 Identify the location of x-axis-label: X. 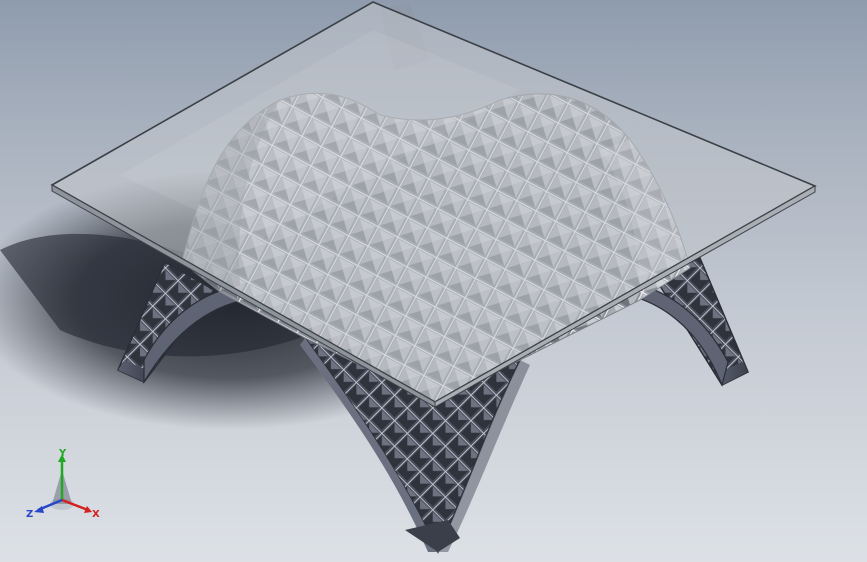
(96, 514).